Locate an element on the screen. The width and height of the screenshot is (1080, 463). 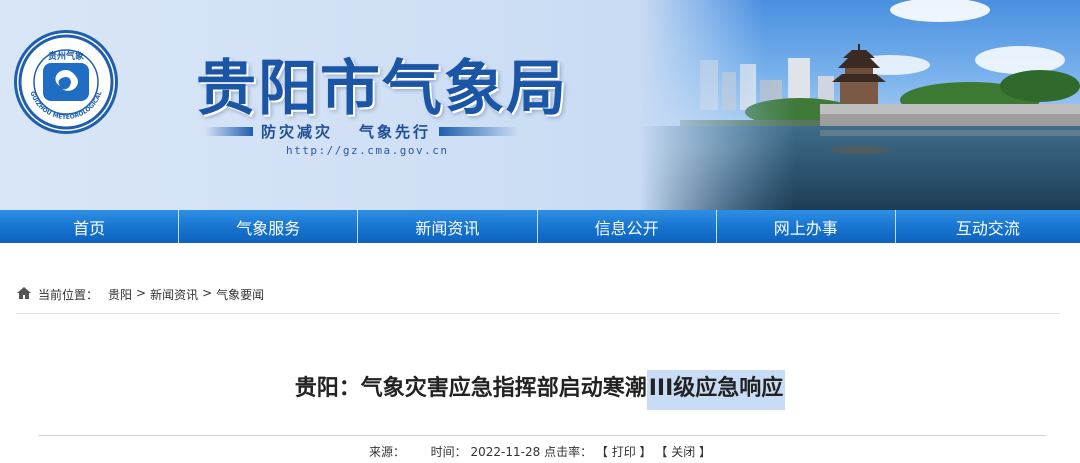
breadcrumb-item-weather-news: 气象要闻 is located at coordinates (240, 294).